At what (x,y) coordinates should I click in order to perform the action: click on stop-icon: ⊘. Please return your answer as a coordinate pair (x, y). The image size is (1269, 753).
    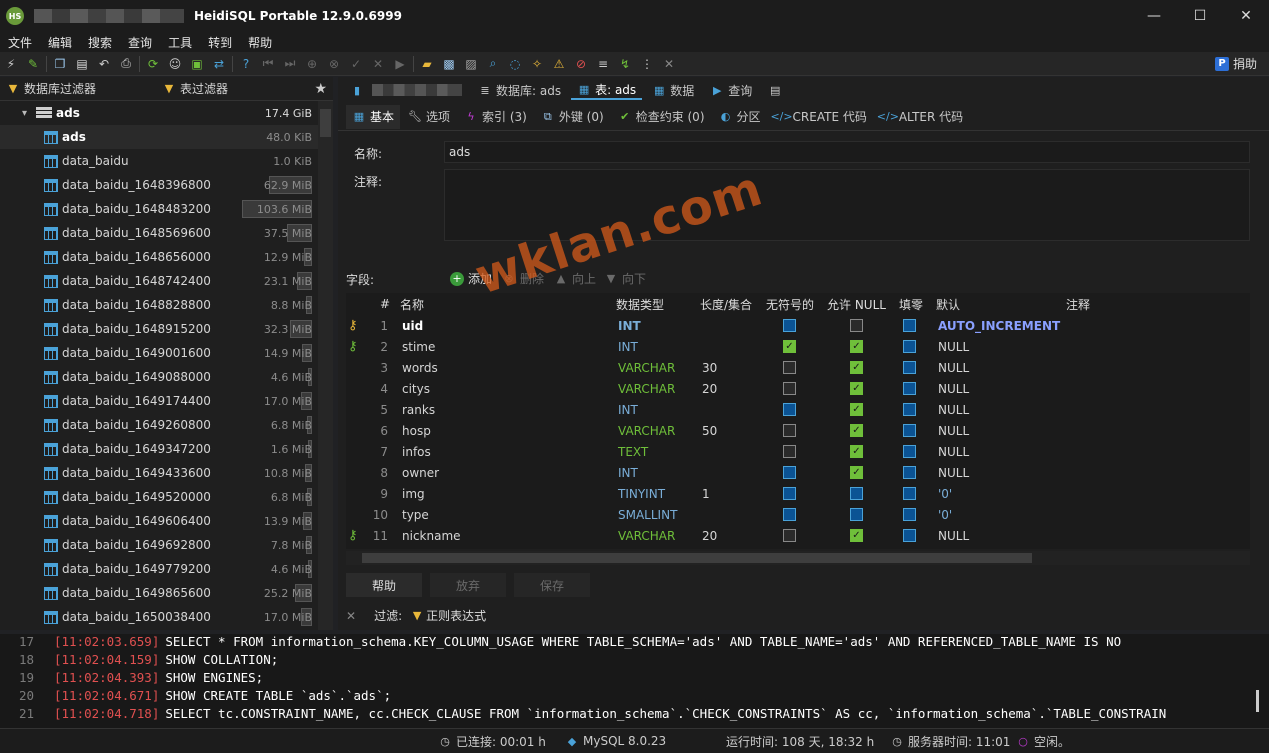
    Looking at the image, I should click on (581, 64).